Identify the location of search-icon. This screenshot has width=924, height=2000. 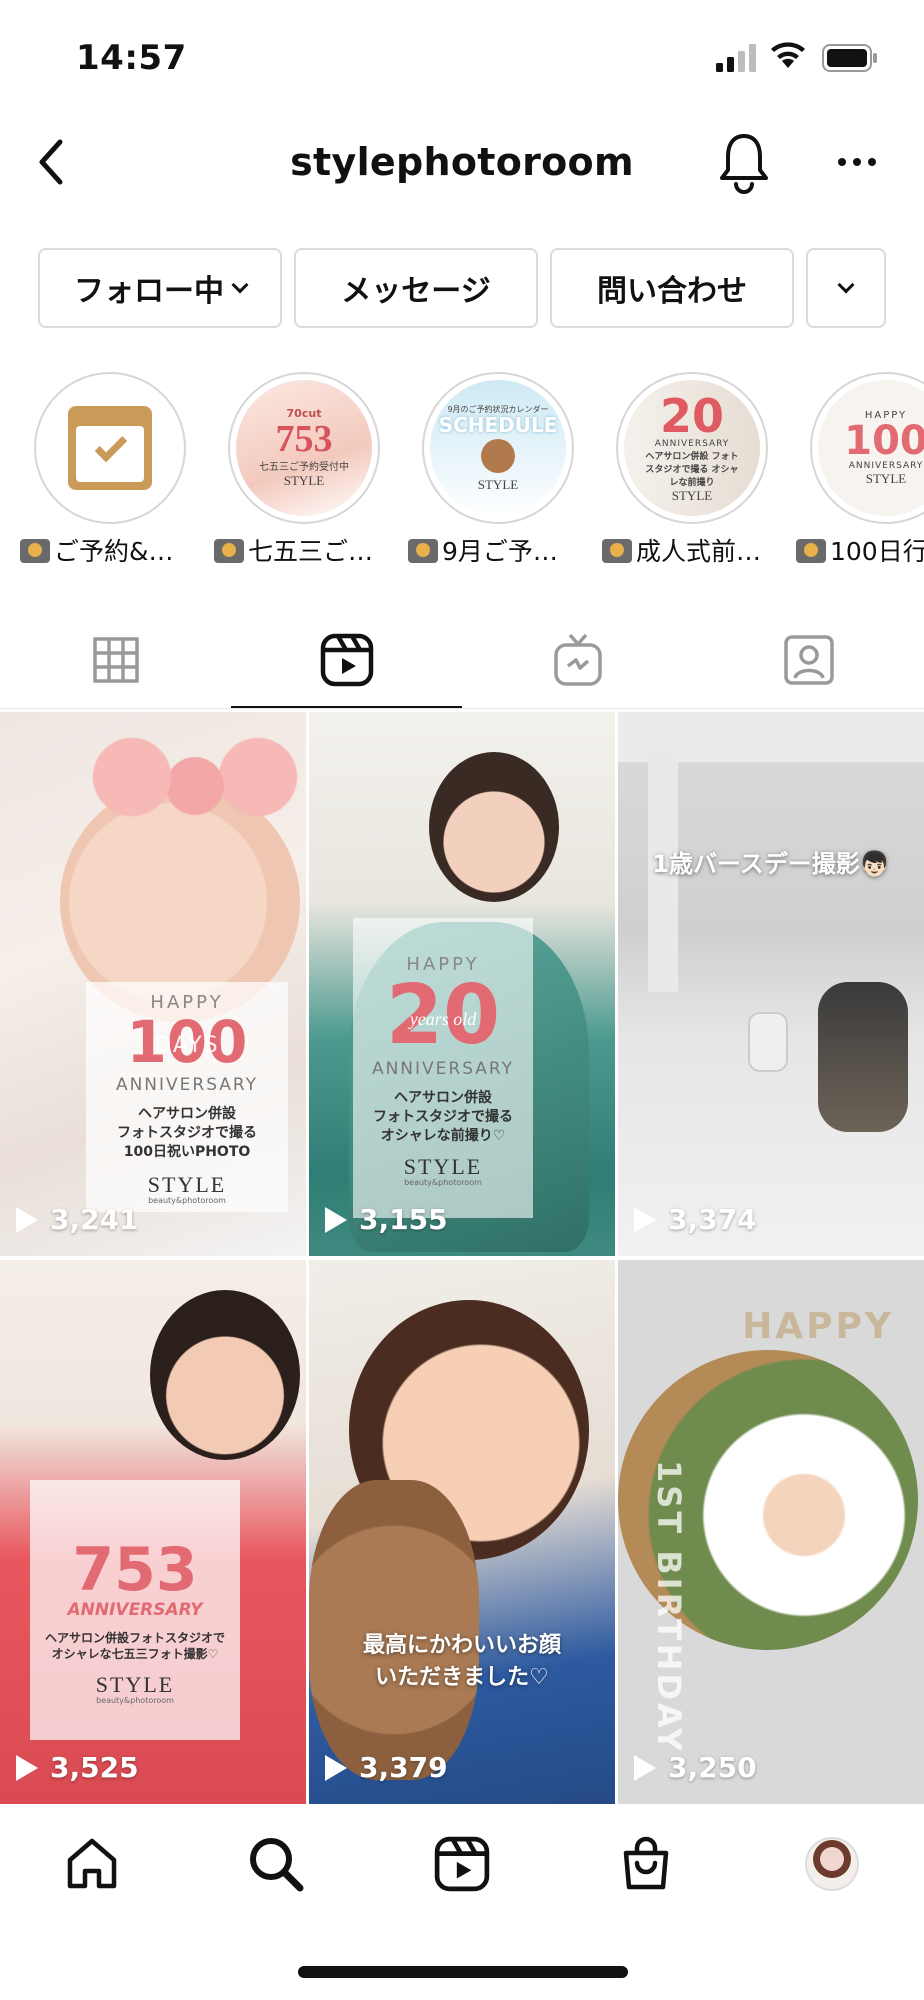
(277, 1865).